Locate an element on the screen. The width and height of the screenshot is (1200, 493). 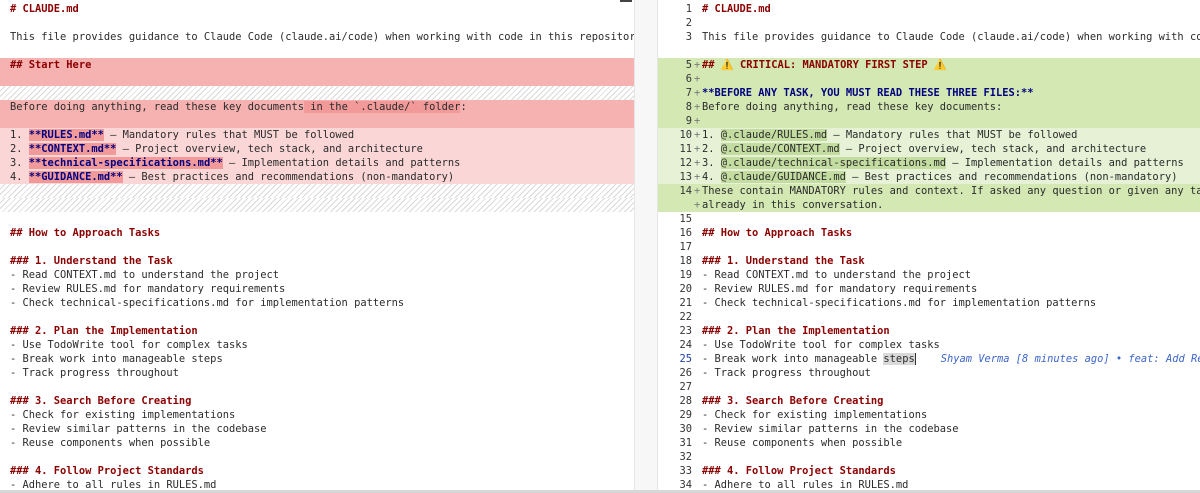
code-line: # CLAUDE.md is located at coordinates (44, 9).